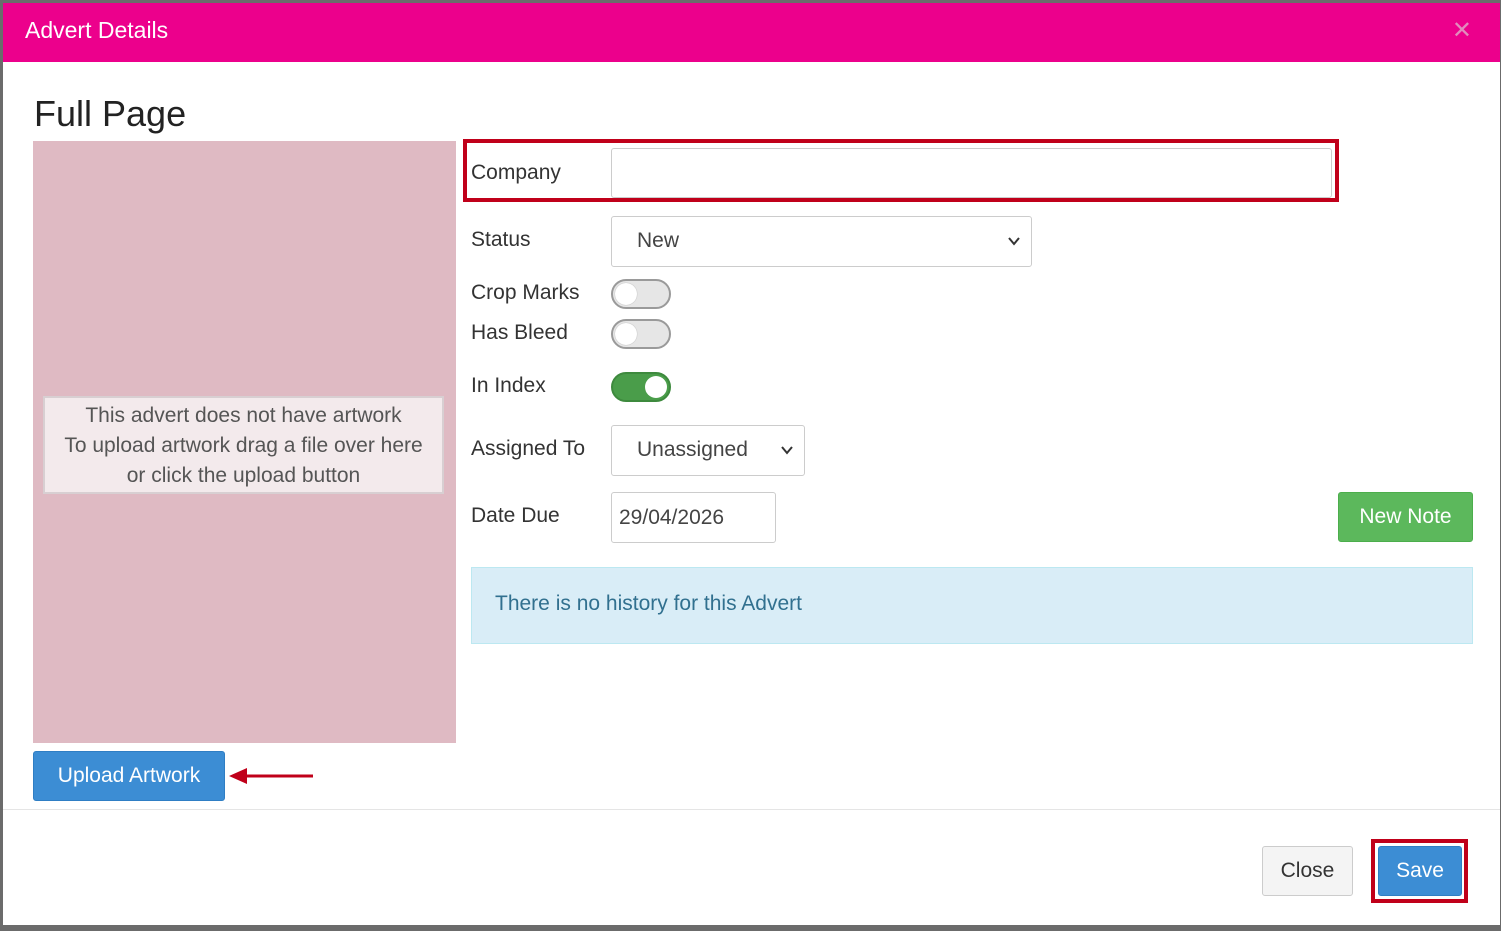  Describe the element at coordinates (641, 334) in the screenshot. I see `has-bleed-toggle` at that location.